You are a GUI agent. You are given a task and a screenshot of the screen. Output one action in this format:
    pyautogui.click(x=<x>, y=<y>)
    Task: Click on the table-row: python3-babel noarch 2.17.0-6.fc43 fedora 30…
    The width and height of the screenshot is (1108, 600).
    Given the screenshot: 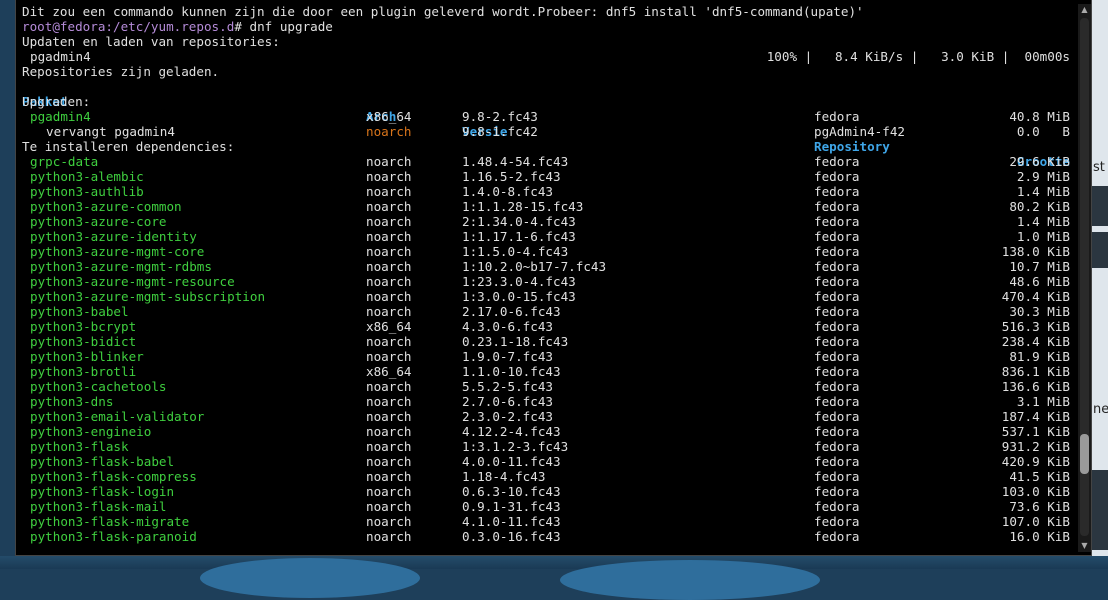 What is the action you would take?
    pyautogui.click(x=549, y=311)
    